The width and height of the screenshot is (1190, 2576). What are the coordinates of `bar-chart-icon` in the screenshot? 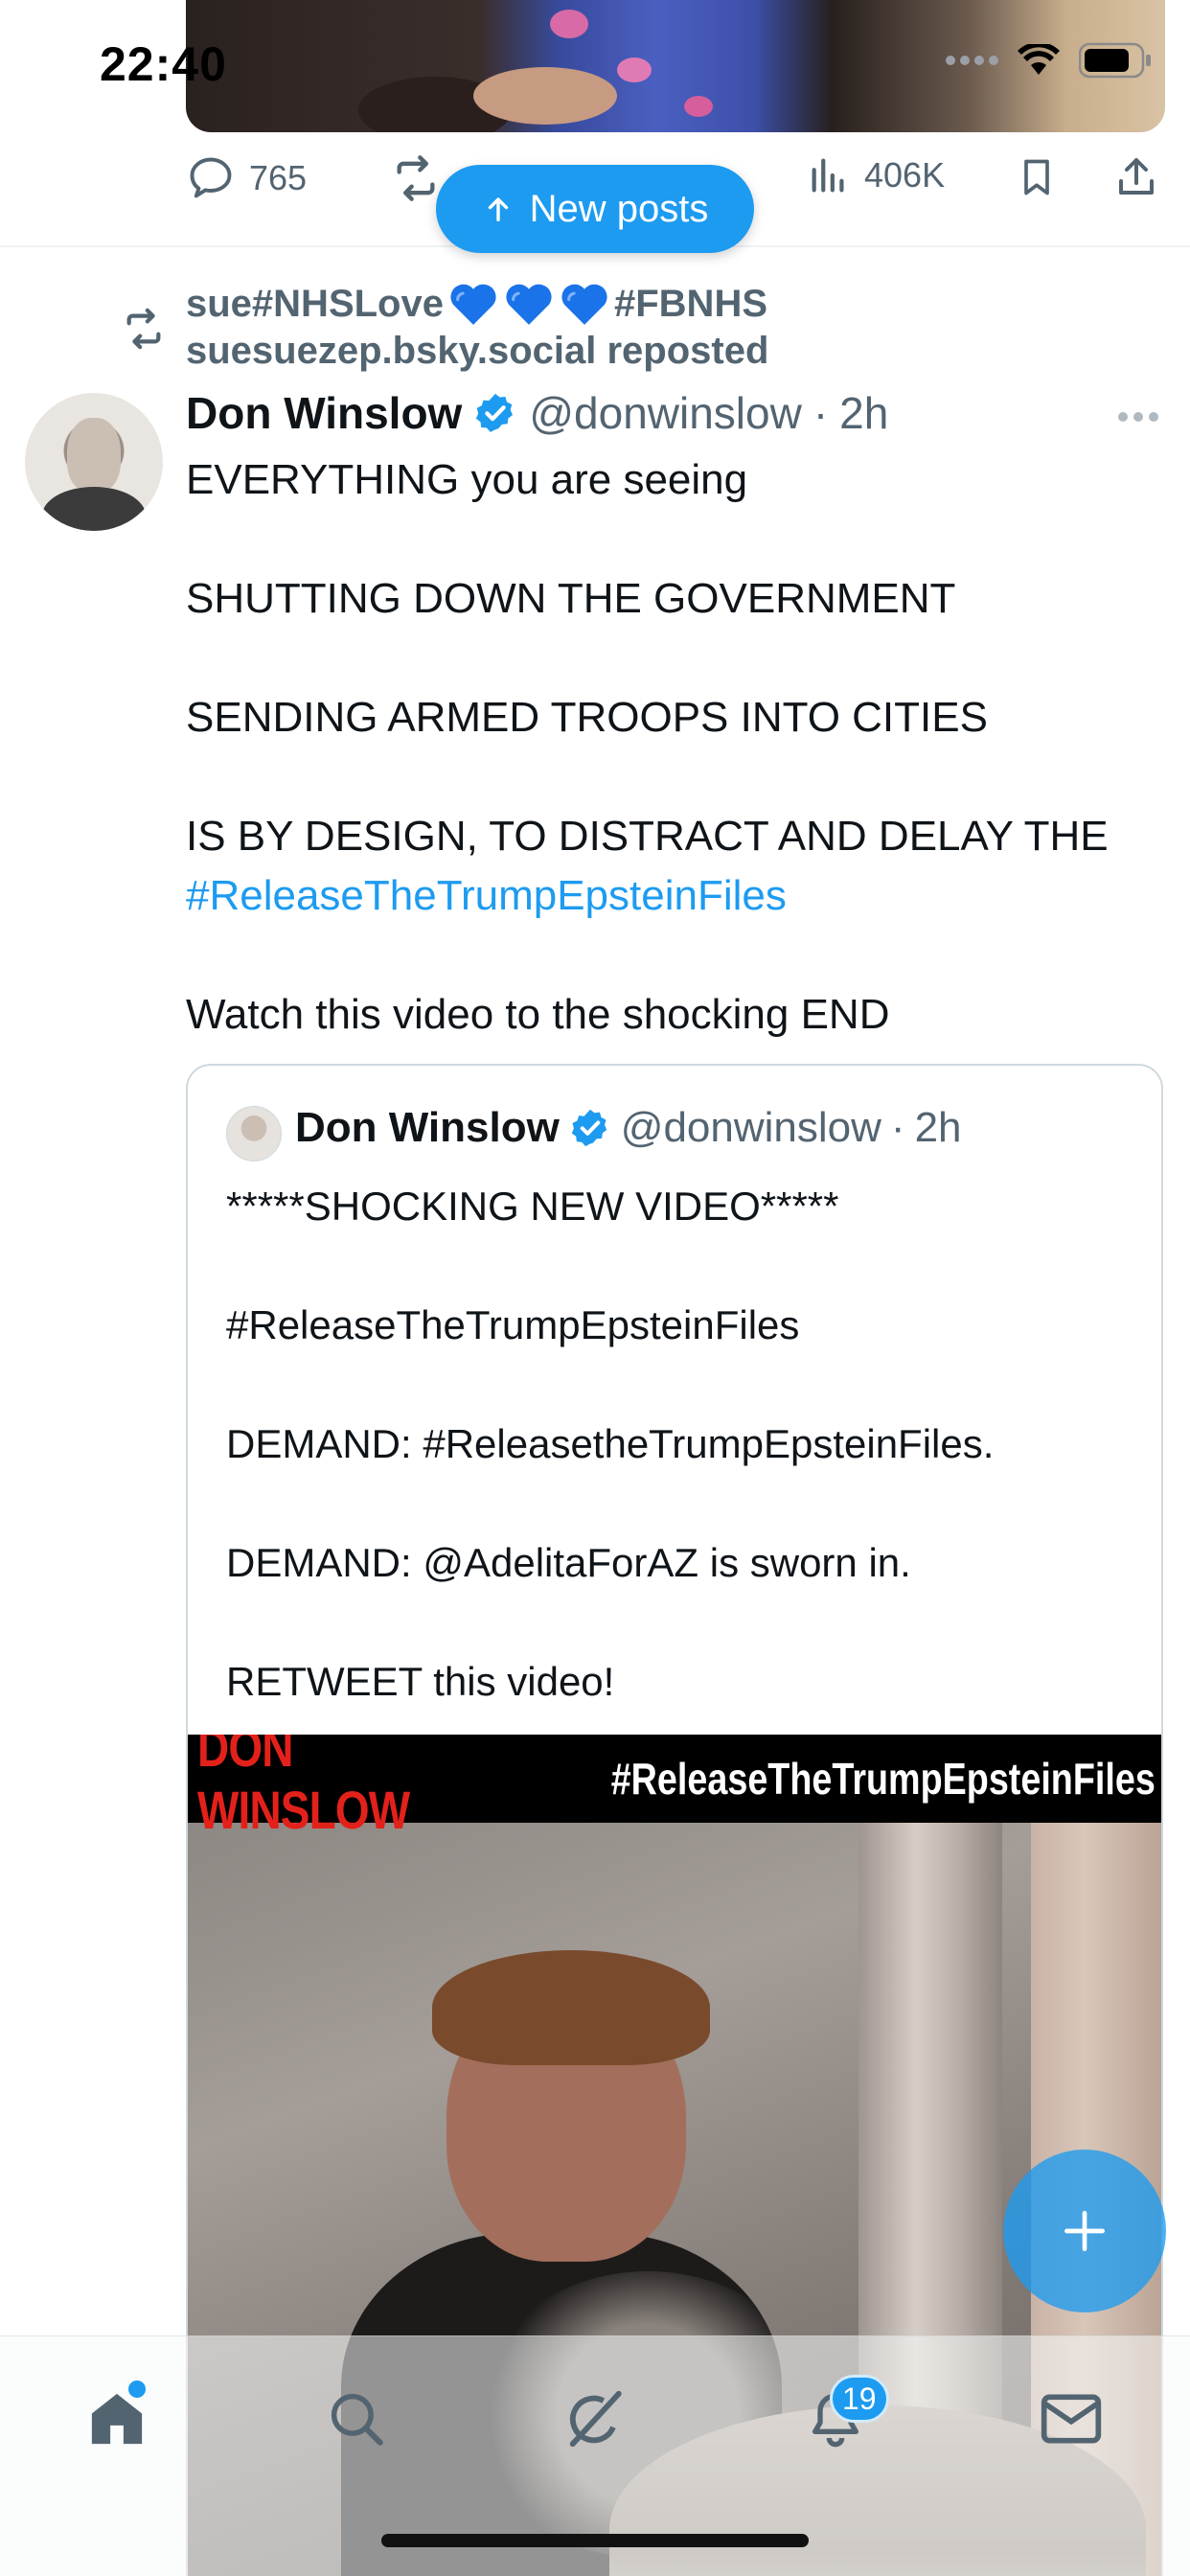 It's located at (828, 175).